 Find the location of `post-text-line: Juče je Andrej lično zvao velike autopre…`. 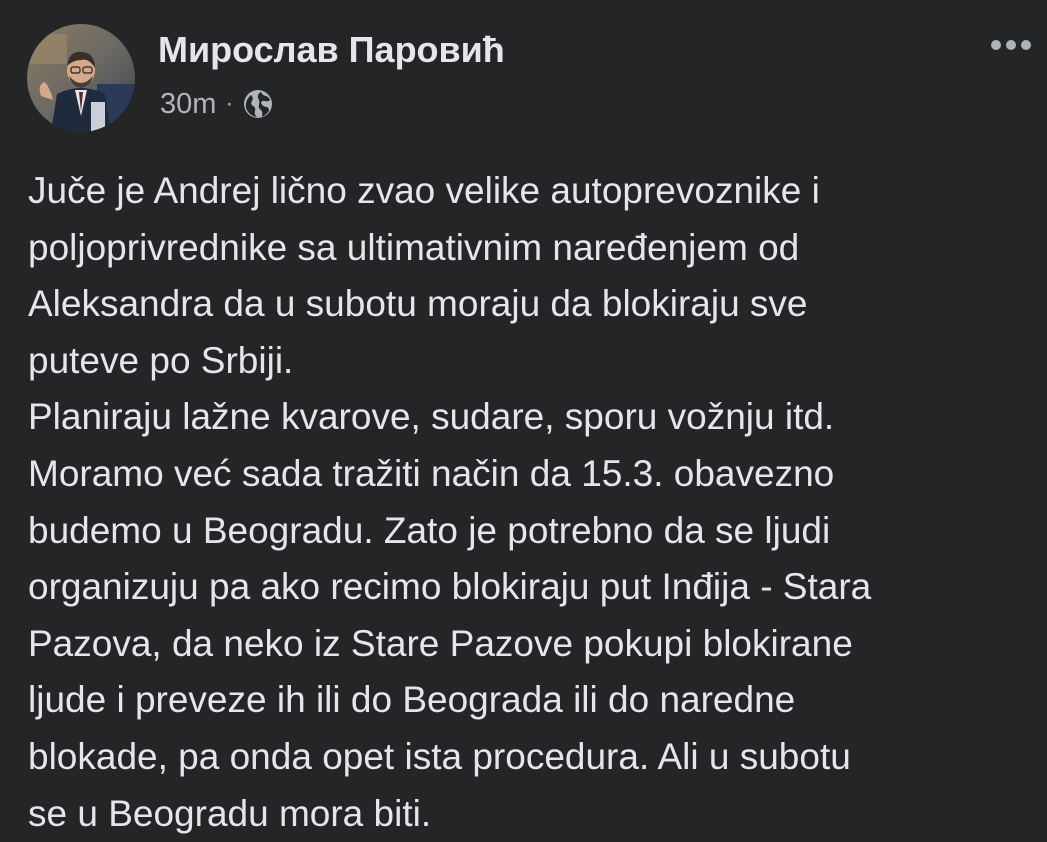

post-text-line: Juče je Andrej lično zvao velike autopre… is located at coordinates (424, 190).